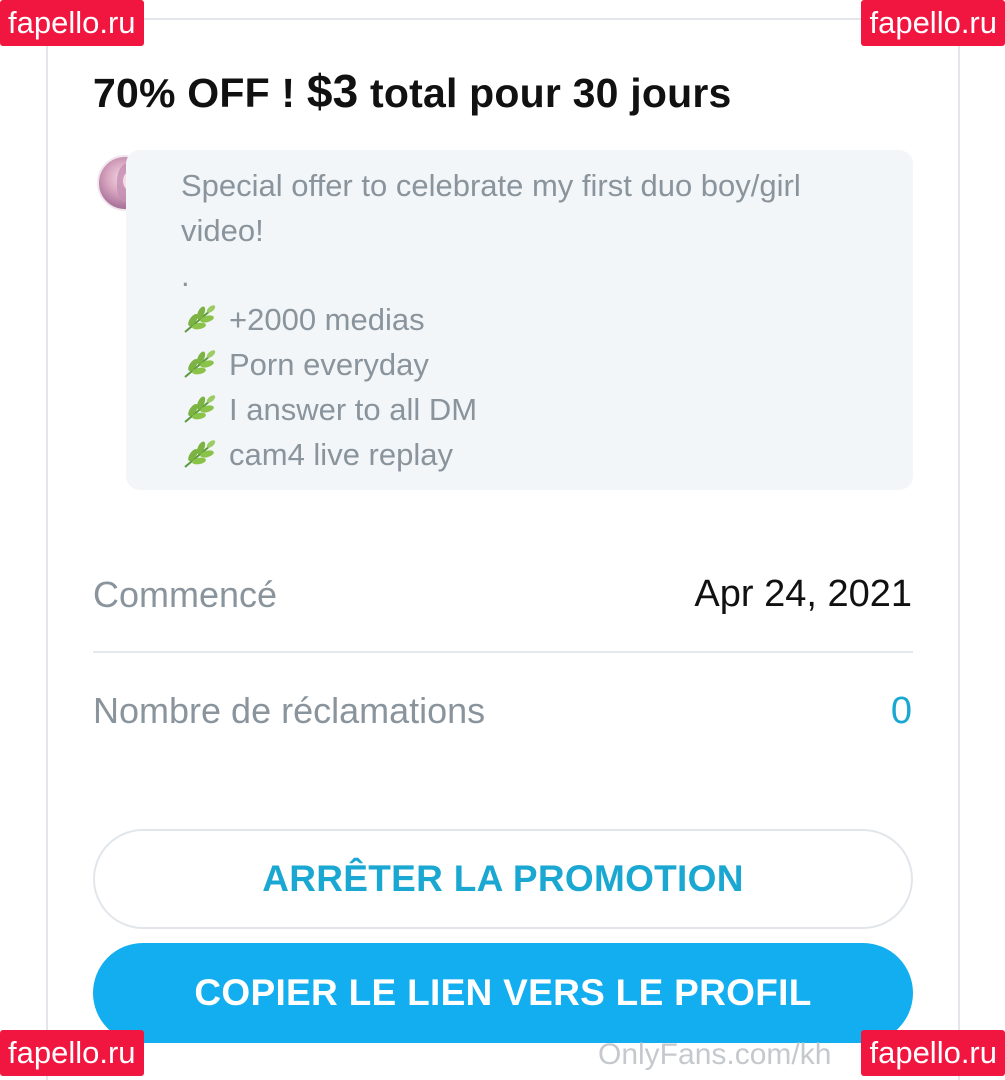 Image resolution: width=1005 pixels, height=1080 pixels. What do you see at coordinates (222, 230) in the screenshot?
I see `message-line: video!` at bounding box center [222, 230].